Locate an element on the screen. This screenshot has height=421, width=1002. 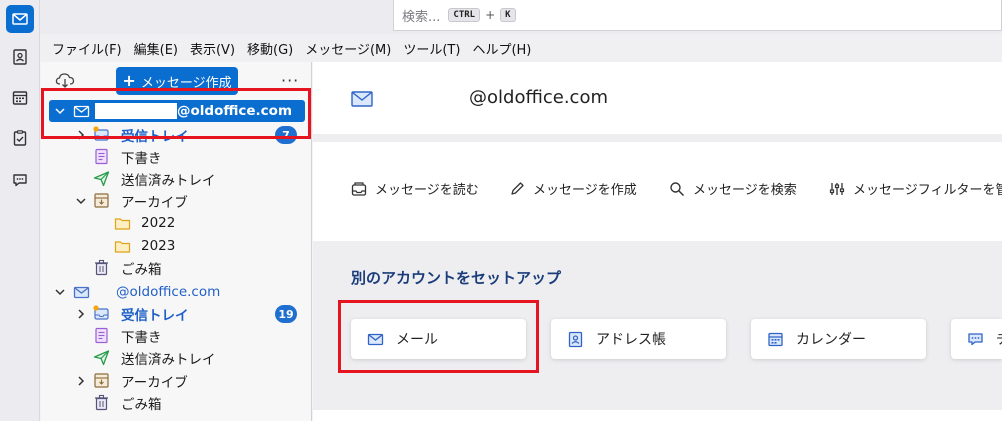
setup-calendar-card: カレンダー is located at coordinates (838, 339).